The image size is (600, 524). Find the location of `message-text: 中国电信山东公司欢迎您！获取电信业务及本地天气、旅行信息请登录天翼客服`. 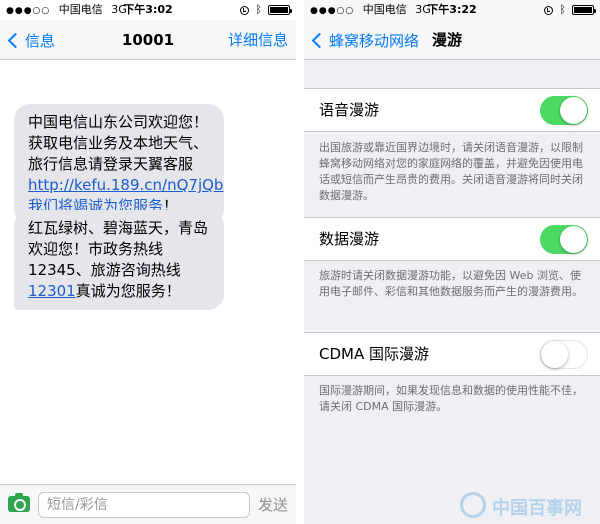

message-text: 中国电信山东公司欢迎您！获取电信业务及本地天气、旅行信息请登录天翼客服 is located at coordinates (118, 143).